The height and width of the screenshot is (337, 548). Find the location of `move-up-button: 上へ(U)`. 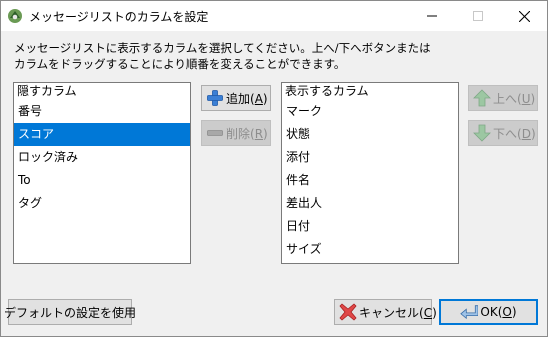

move-up-button: 上へ(U) is located at coordinates (503, 98).